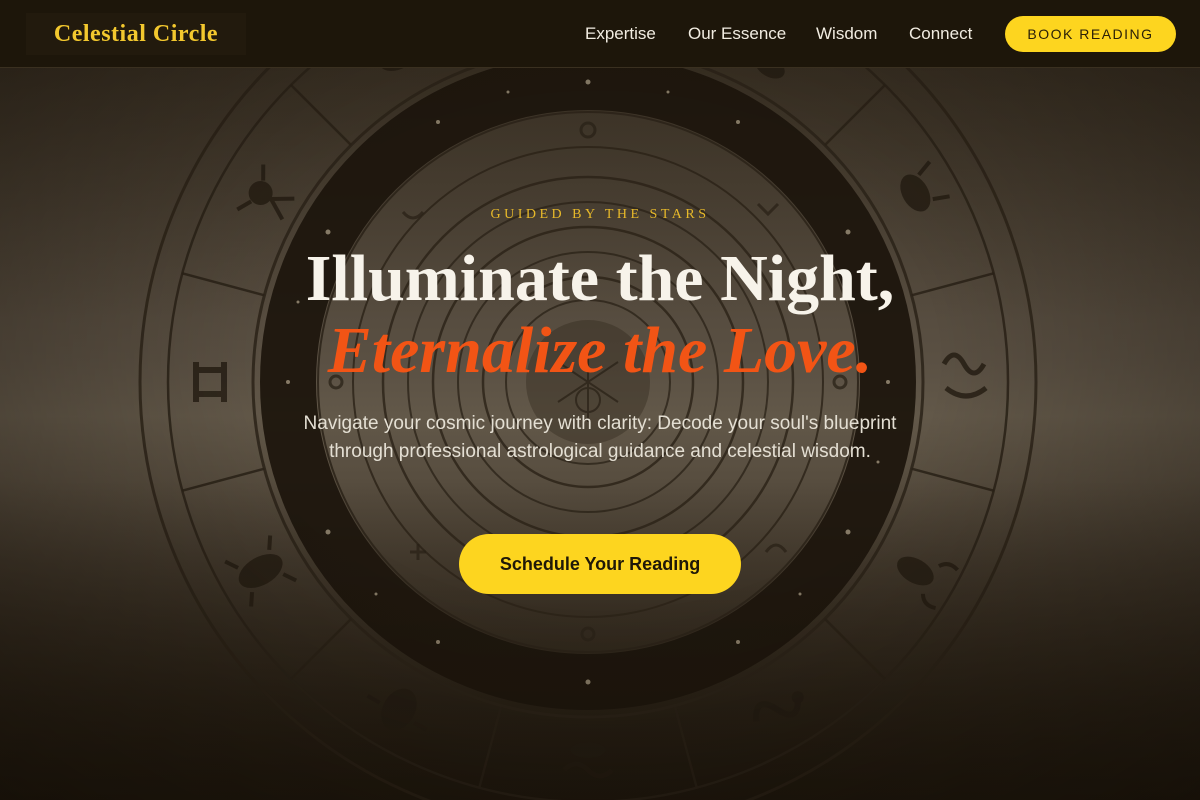 This screenshot has height=800, width=1200. What do you see at coordinates (620, 34) in the screenshot?
I see `nav-link-expertise: Expertise` at bounding box center [620, 34].